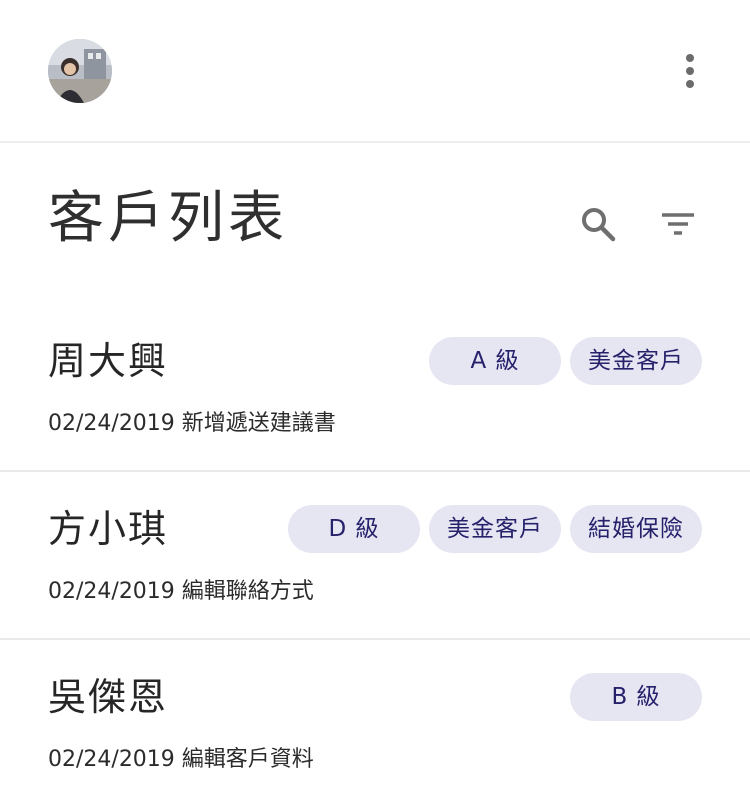  Describe the element at coordinates (354, 529) in the screenshot. I see `tag-chip: D 級` at that location.